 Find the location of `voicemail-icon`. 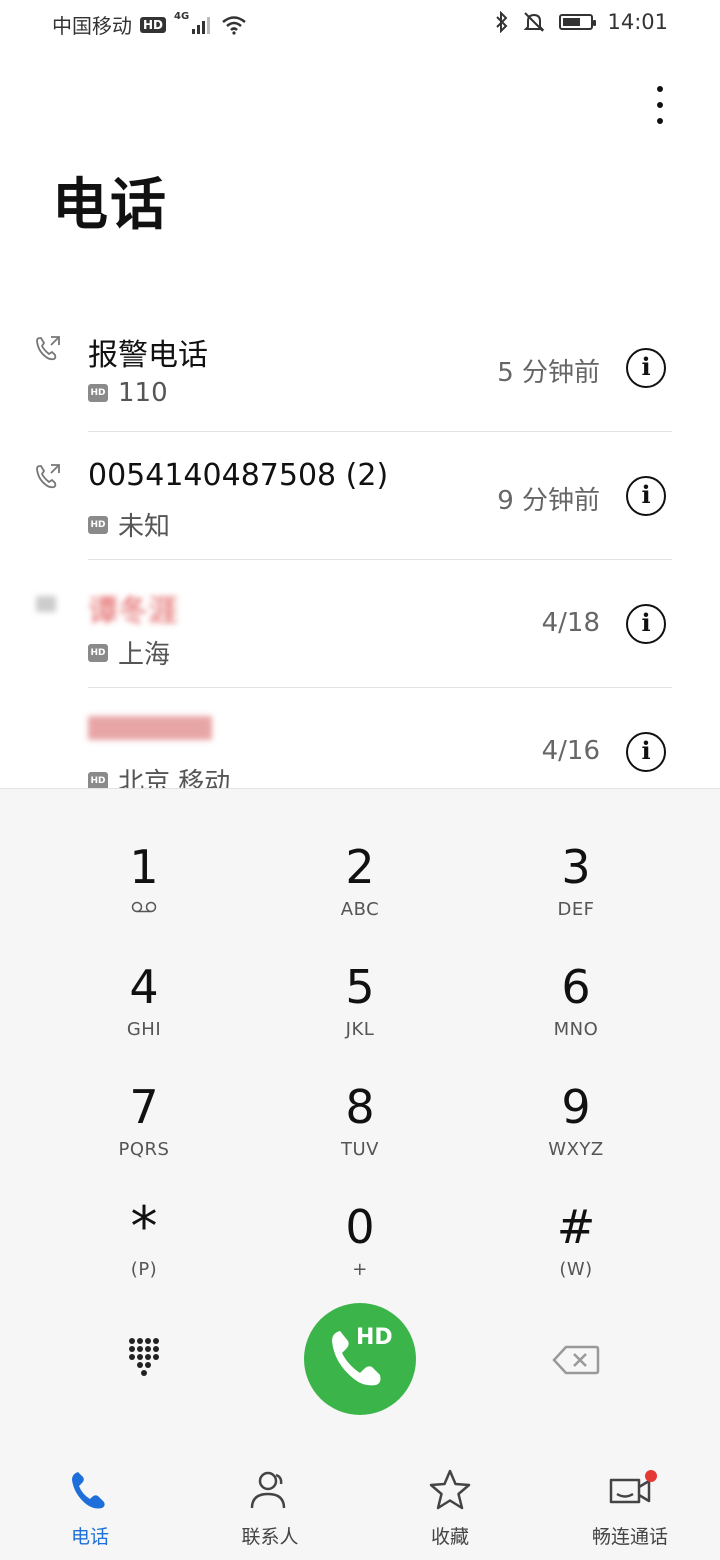

voicemail-icon is located at coordinates (144, 907).